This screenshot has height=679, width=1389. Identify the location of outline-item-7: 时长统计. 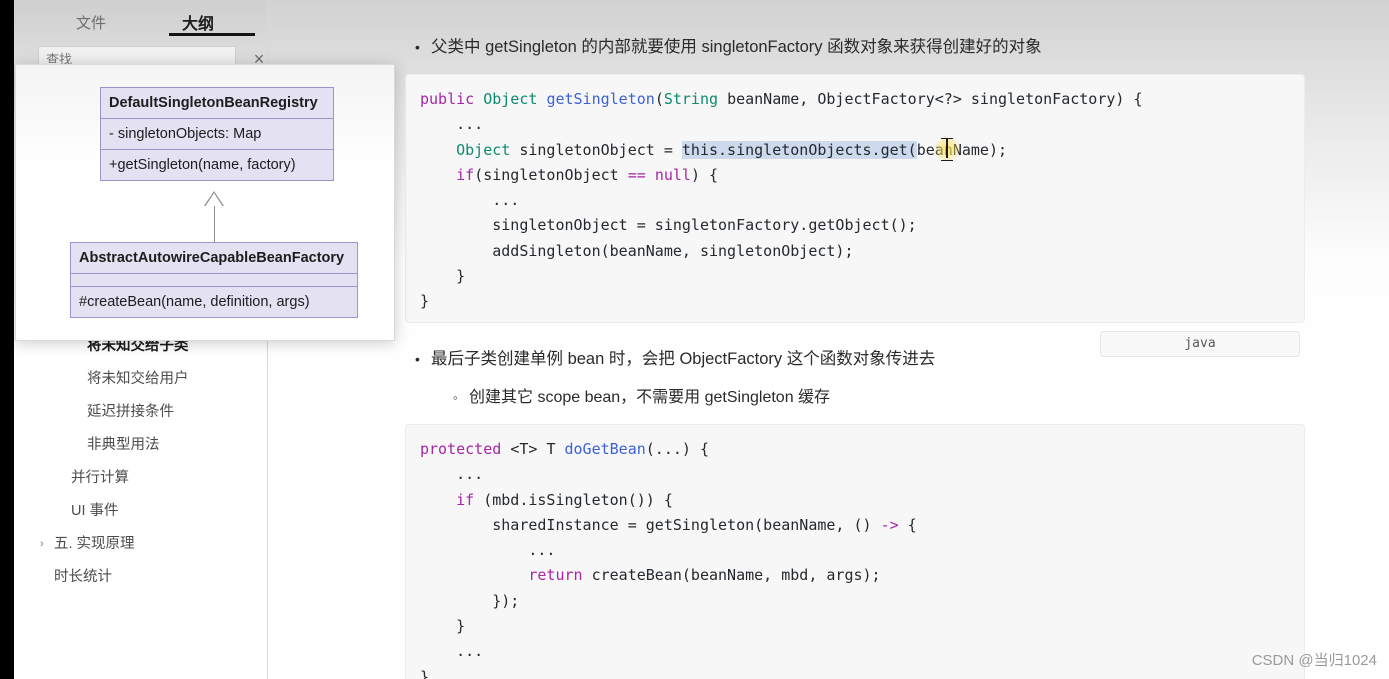
(141, 577).